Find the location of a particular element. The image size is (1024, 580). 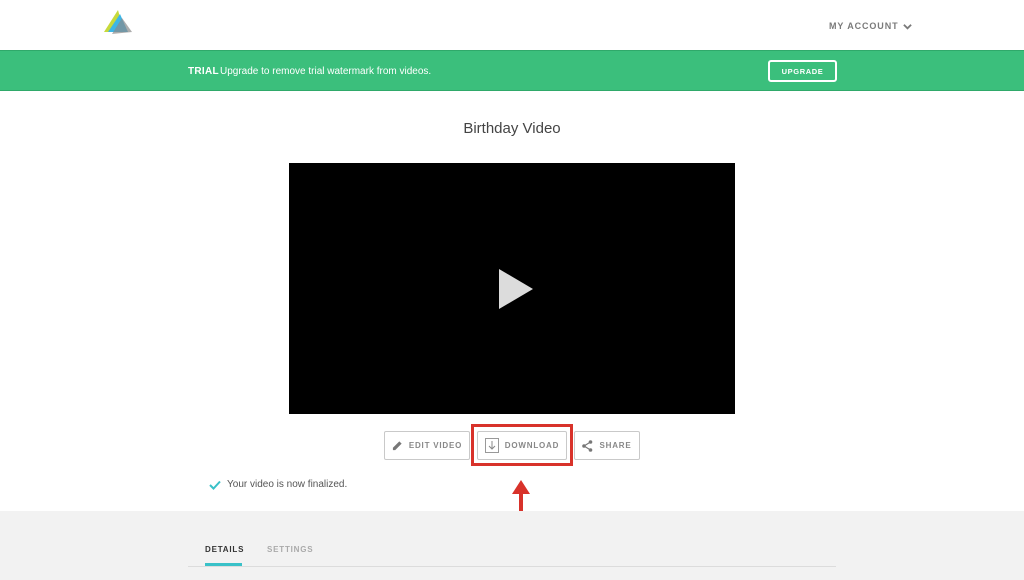

tab-settings: SETTINGS is located at coordinates (290, 549).